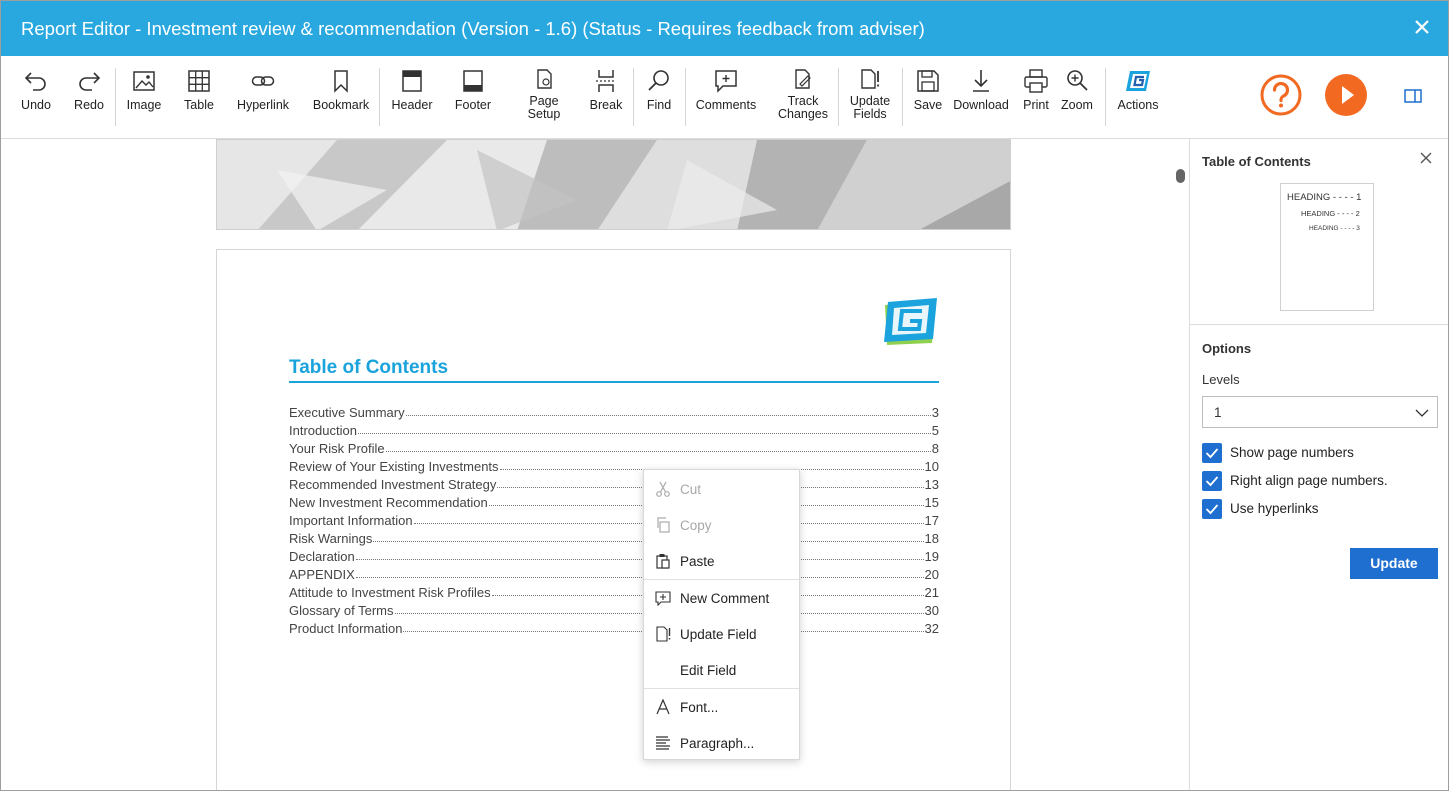 The width and height of the screenshot is (1449, 791). I want to click on show-page-numbers-checkbox: Show page numbers, so click(1282, 453).